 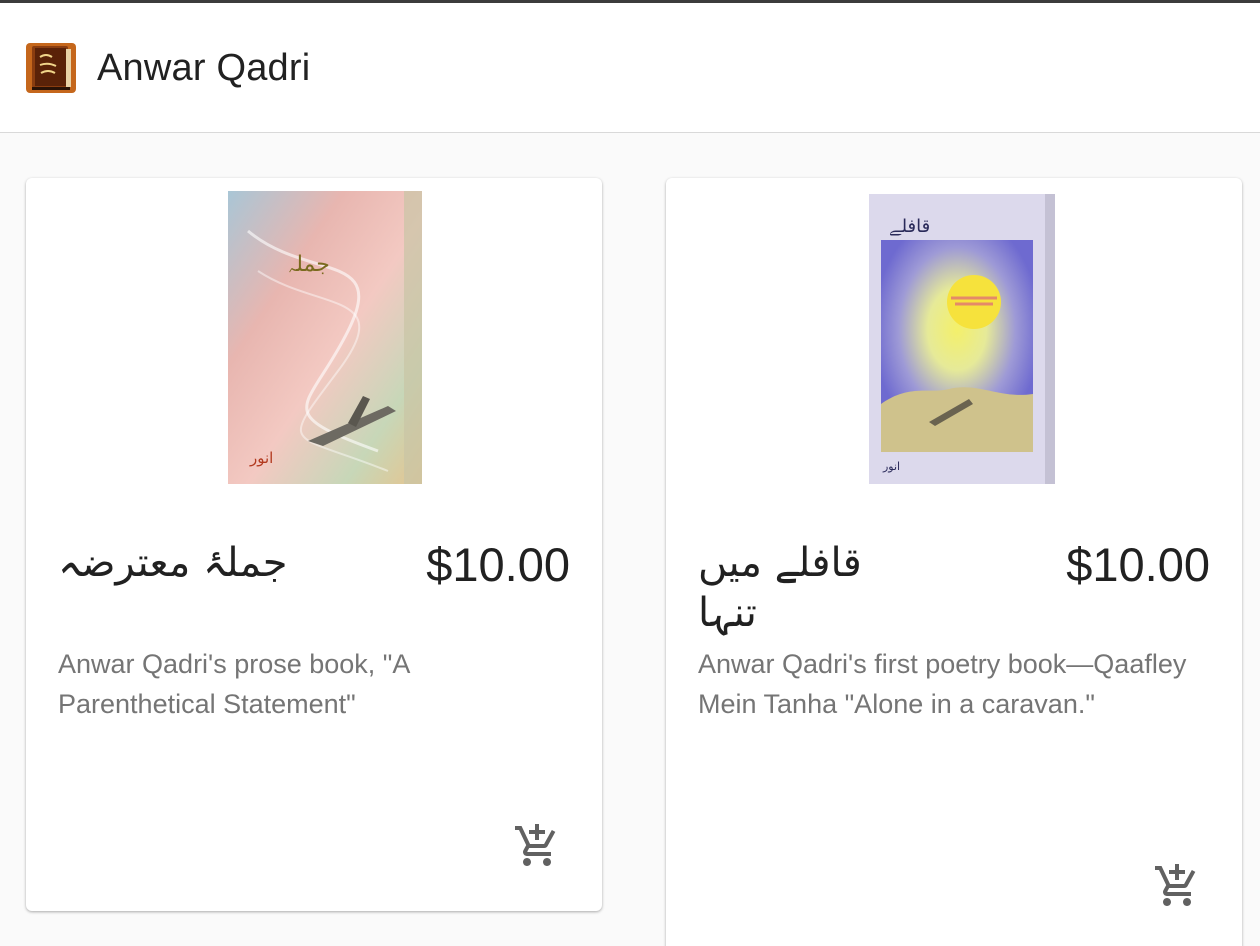 I want to click on svg-text: ﺟﻤﻠﮧ, so click(x=309, y=264).